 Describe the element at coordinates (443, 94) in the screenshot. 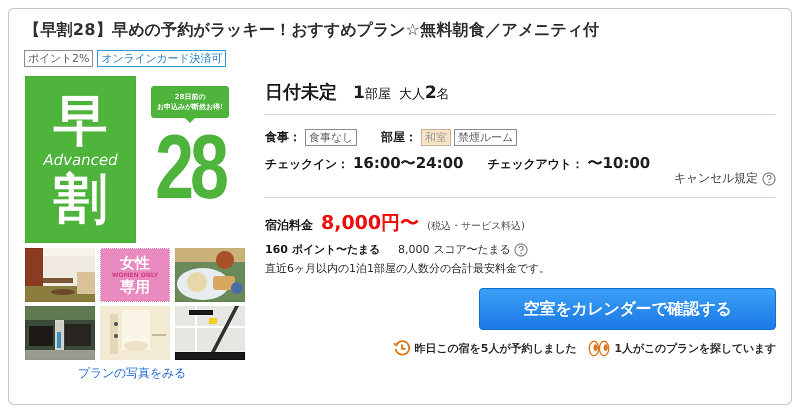

I see `adults-unit: 名` at that location.